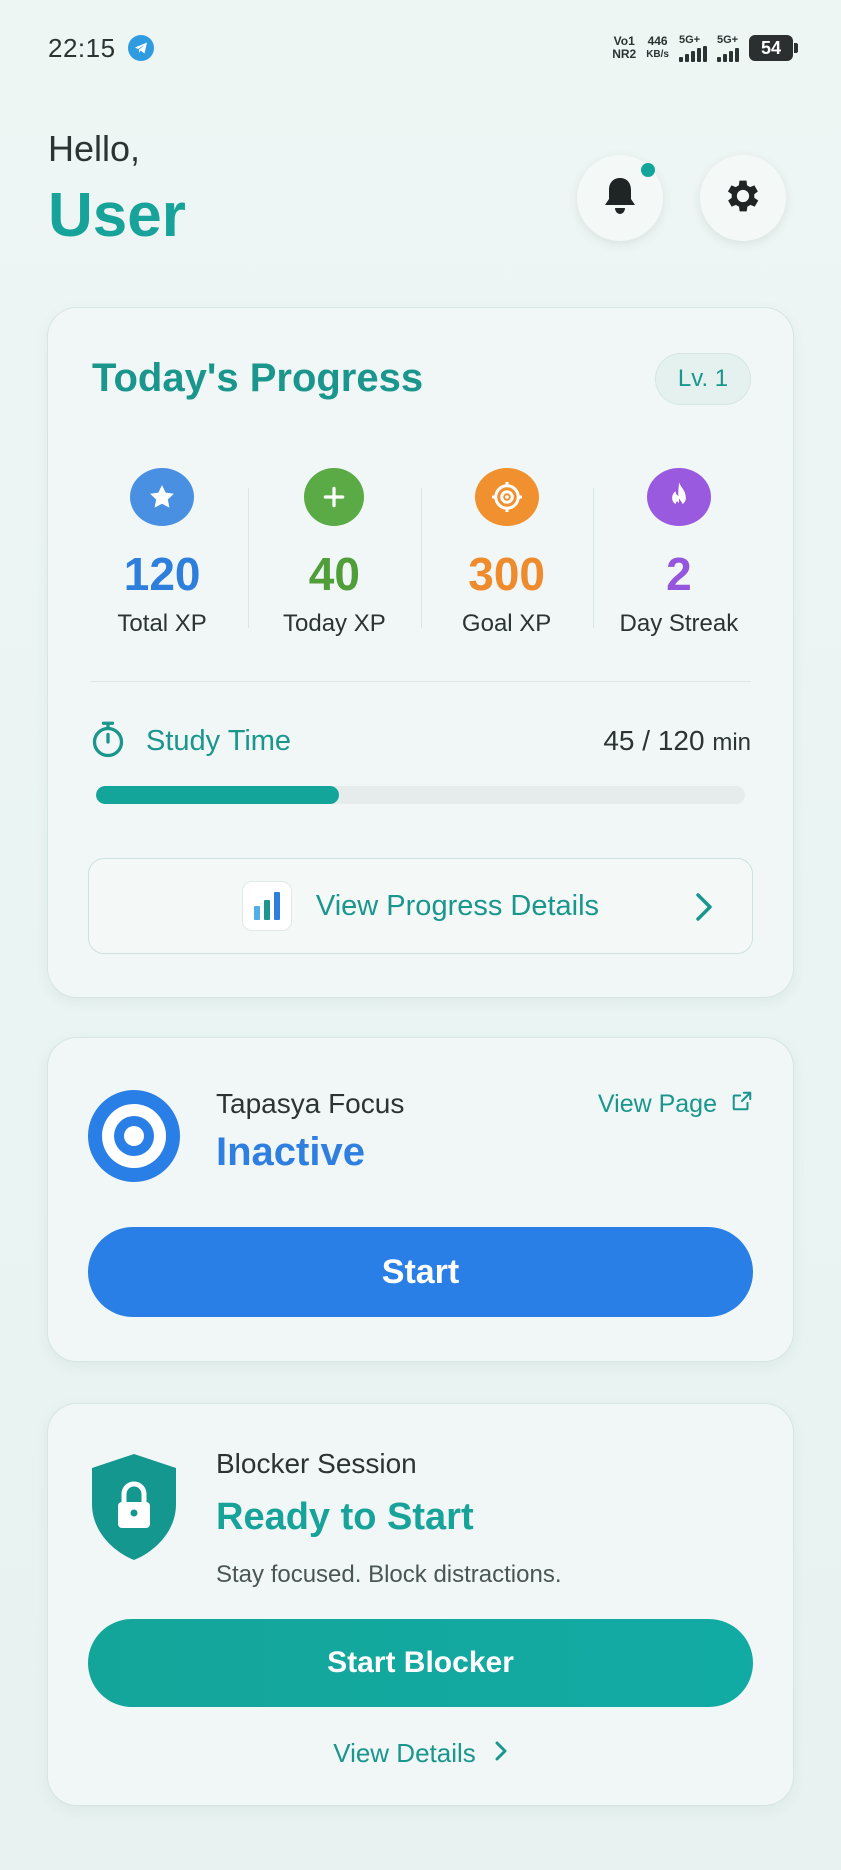 Image resolution: width=841 pixels, height=1870 pixels. Describe the element at coordinates (266, 906) in the screenshot. I see `bar-chart-icon` at that location.